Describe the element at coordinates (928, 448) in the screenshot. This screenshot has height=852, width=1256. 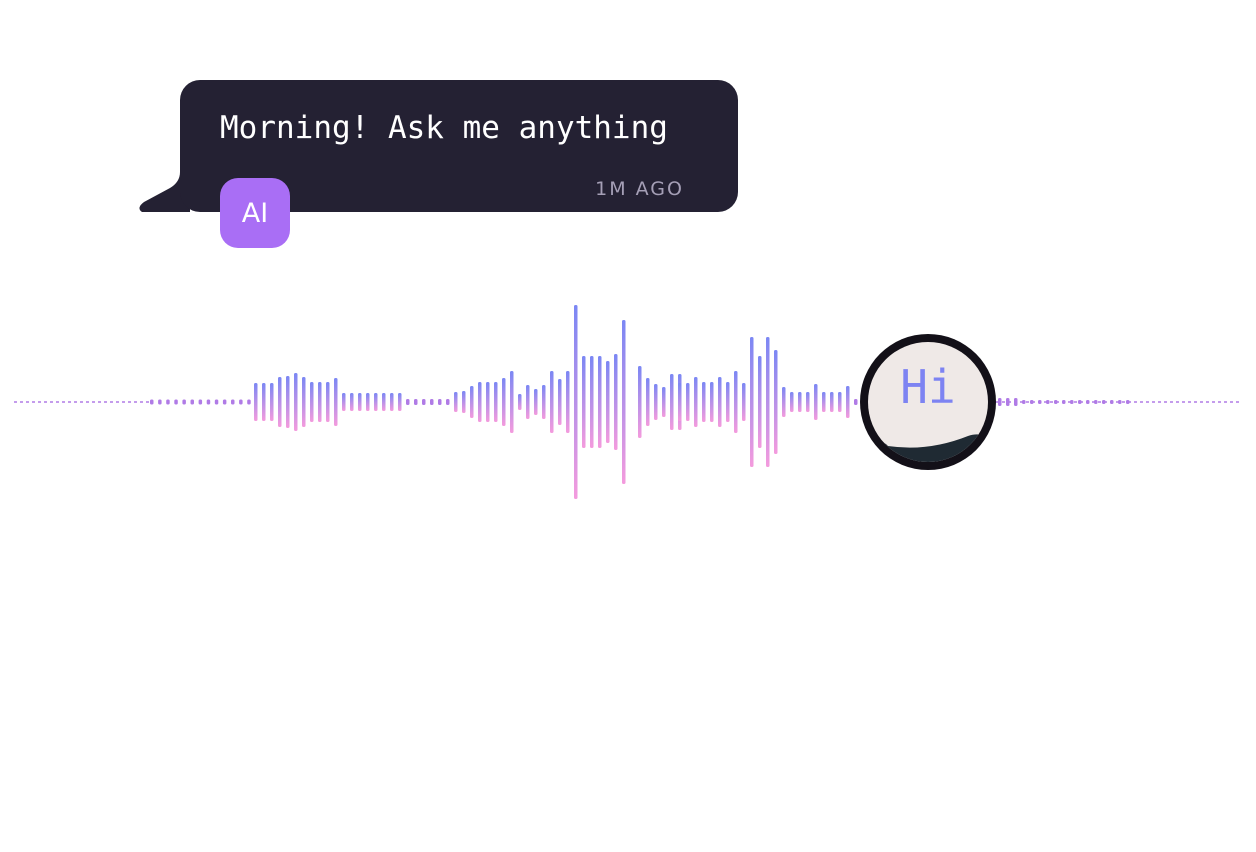
I see `avatar-shoulder-shape` at that location.